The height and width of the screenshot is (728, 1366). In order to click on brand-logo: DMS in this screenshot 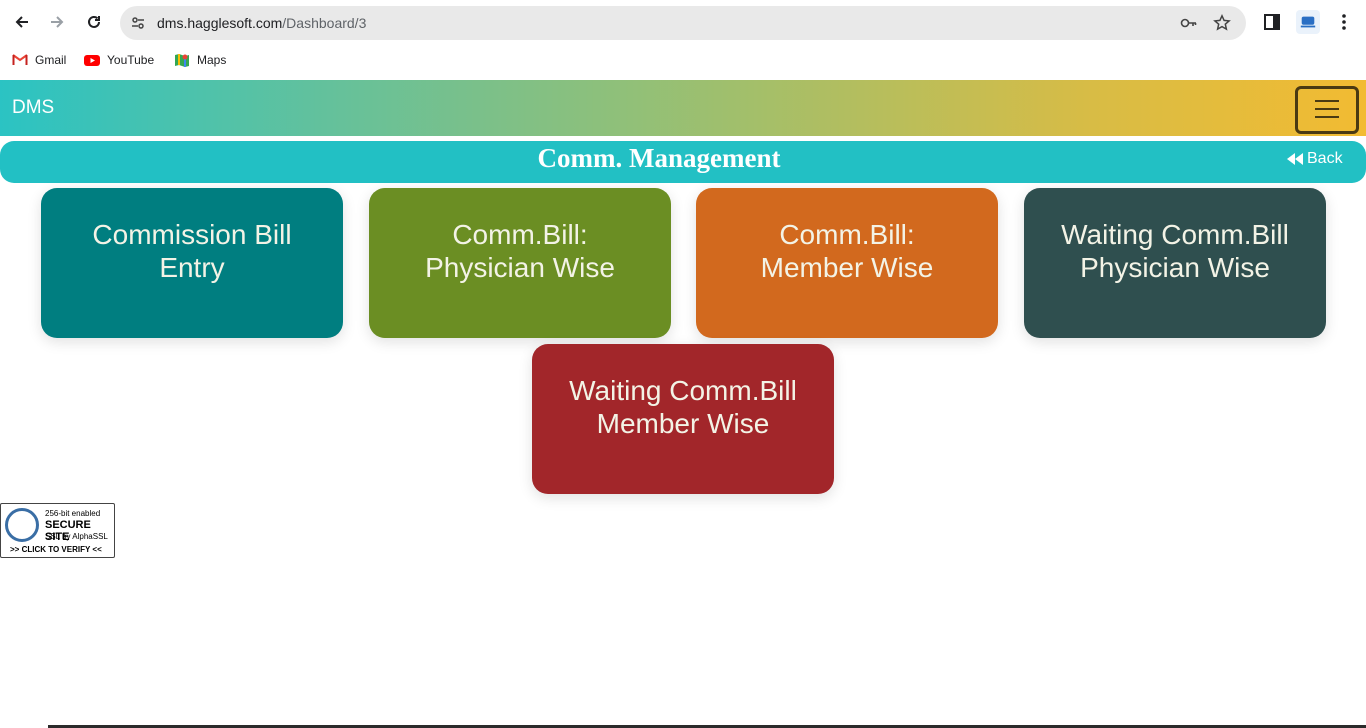, I will do `click(33, 108)`.